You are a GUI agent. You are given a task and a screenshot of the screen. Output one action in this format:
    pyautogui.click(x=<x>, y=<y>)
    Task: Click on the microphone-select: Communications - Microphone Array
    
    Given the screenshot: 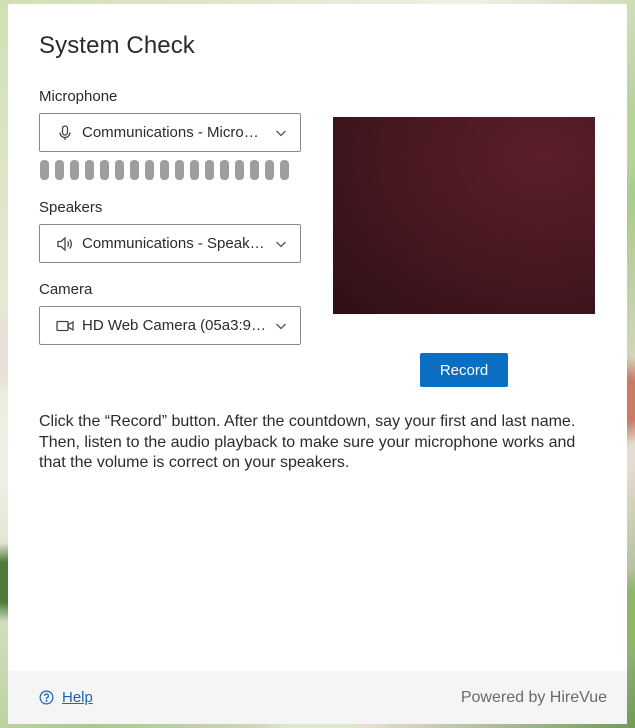 What is the action you would take?
    pyautogui.click(x=170, y=132)
    